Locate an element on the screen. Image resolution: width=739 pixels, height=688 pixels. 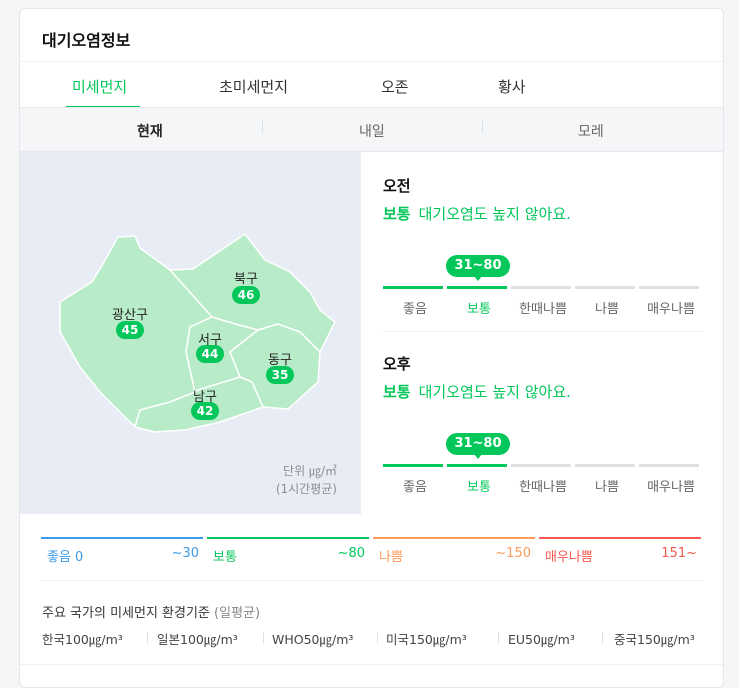
forecast-morning-grade: 보통 is located at coordinates (397, 214).